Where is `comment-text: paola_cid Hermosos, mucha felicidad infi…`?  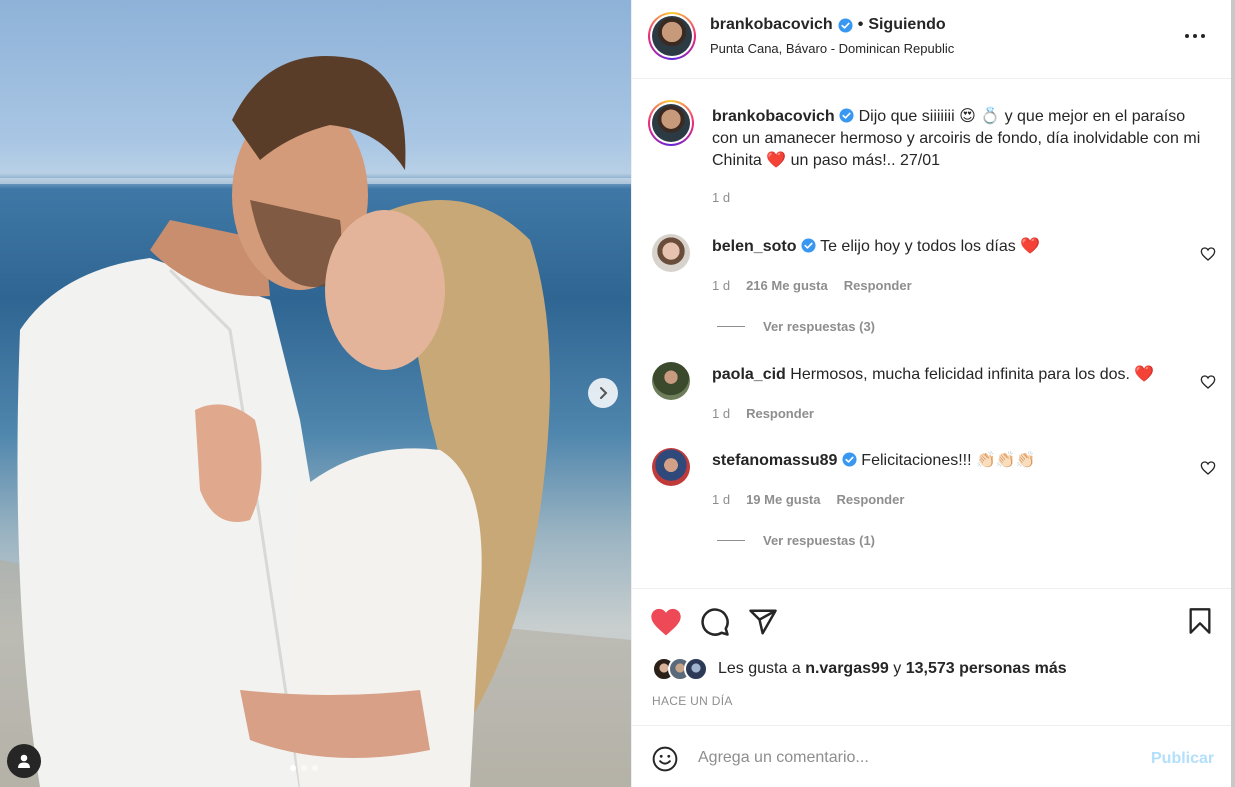 comment-text: paola_cid Hermosos, mucha felicidad infi… is located at coordinates (959, 375).